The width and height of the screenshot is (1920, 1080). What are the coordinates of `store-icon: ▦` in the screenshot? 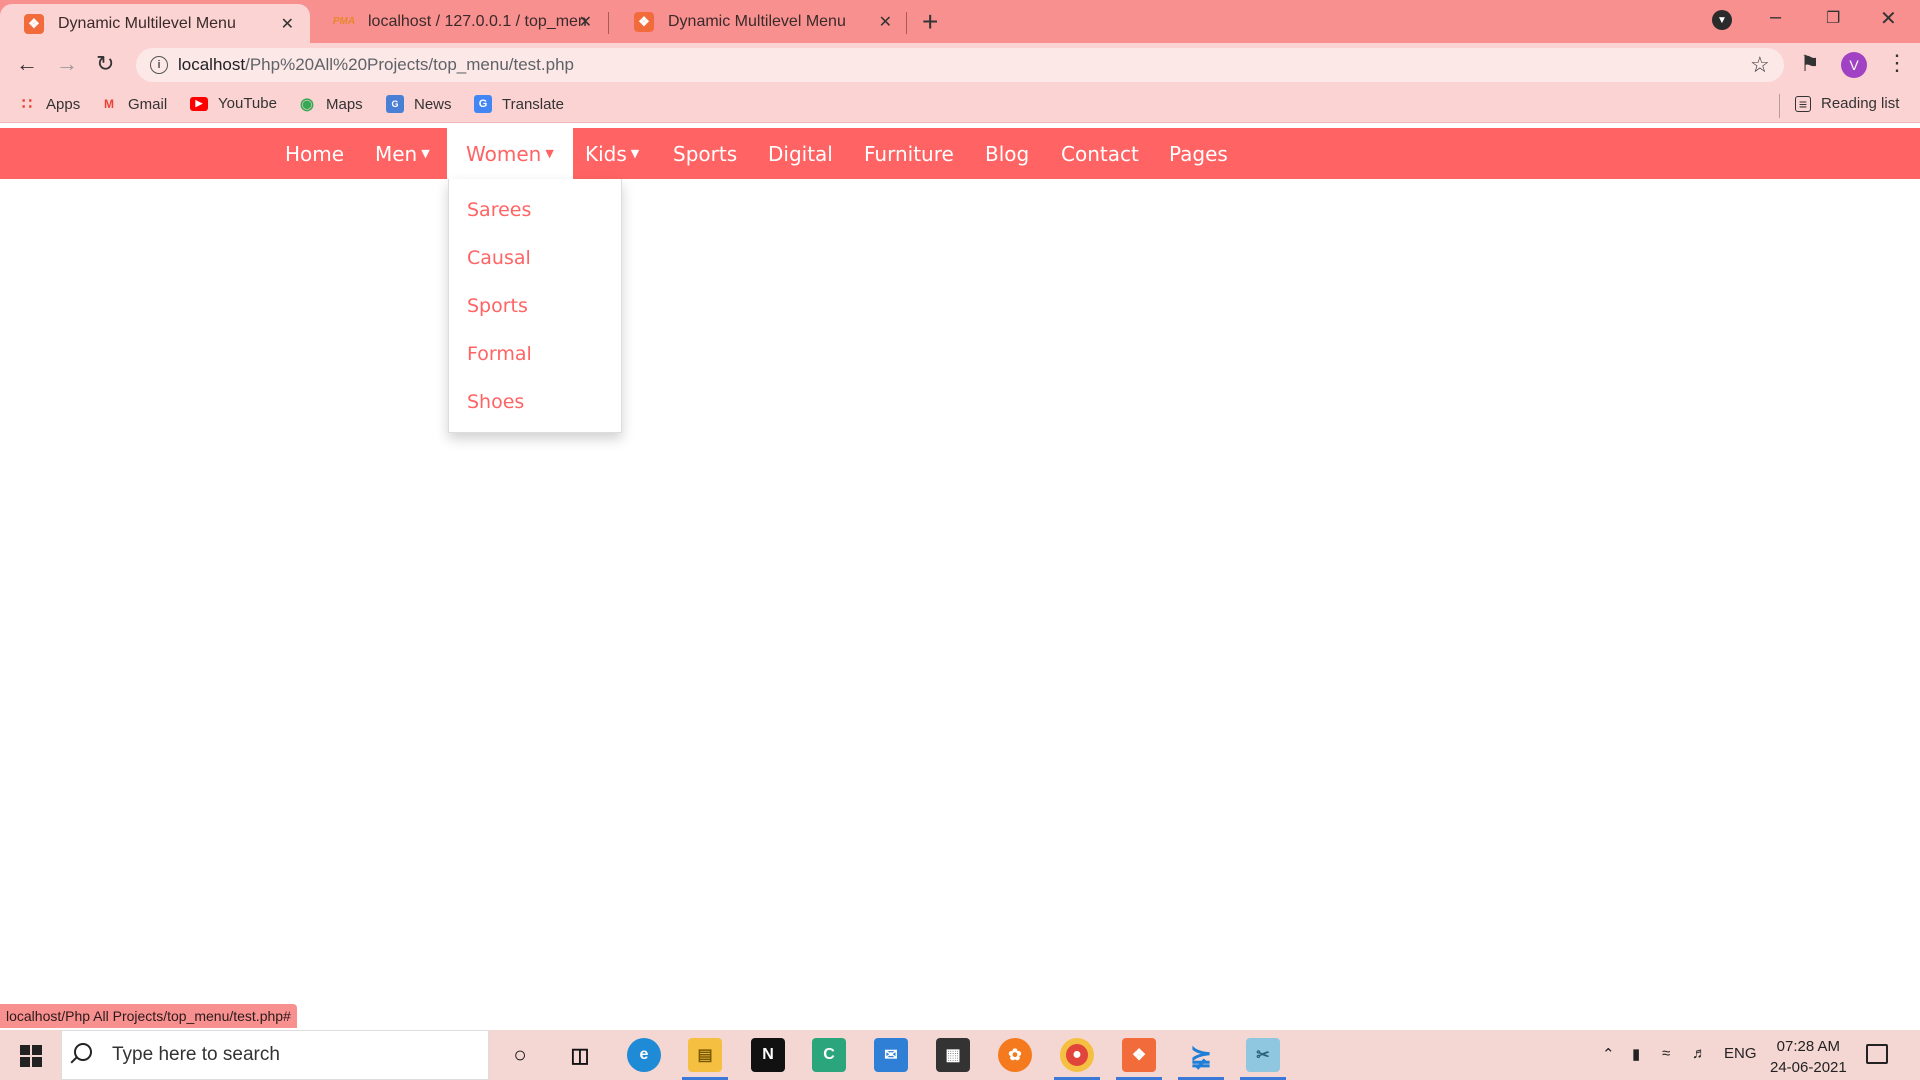 It's located at (953, 1055).